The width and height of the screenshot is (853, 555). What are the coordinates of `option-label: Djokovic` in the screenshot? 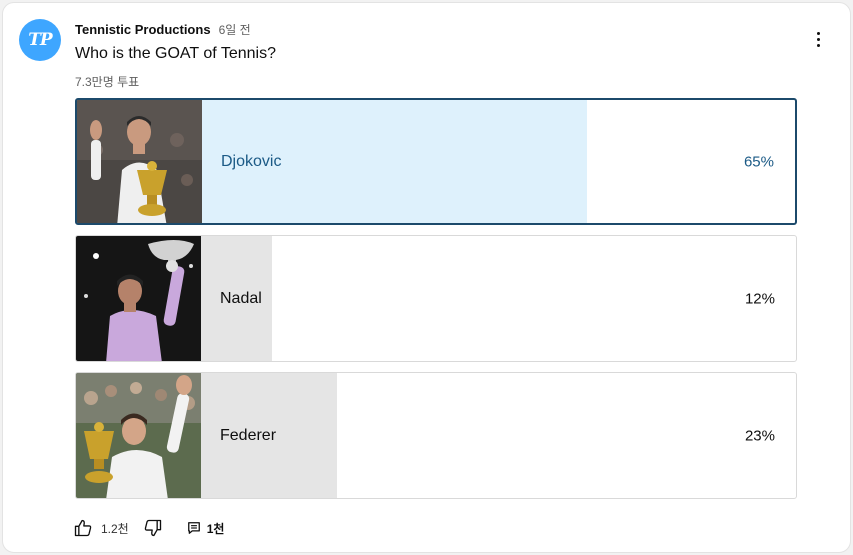 It's located at (251, 161).